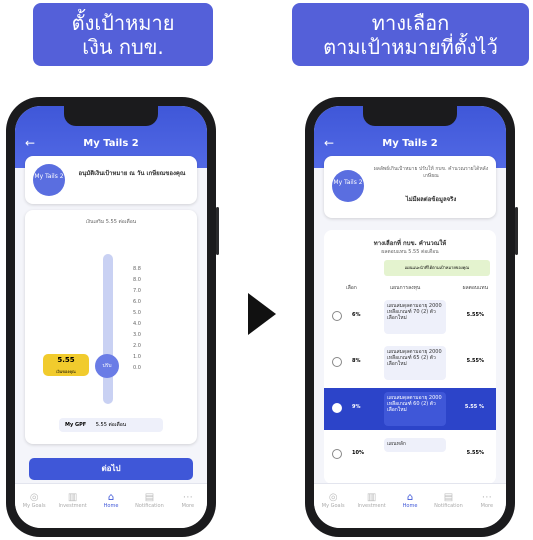 The height and width of the screenshot is (540, 533). What do you see at coordinates (132, 173) in the screenshot?
I see `goal-card-text: อนุมัติเงินเป้าหมาย ณ วัน เกษียณของคุณ` at bounding box center [132, 173].